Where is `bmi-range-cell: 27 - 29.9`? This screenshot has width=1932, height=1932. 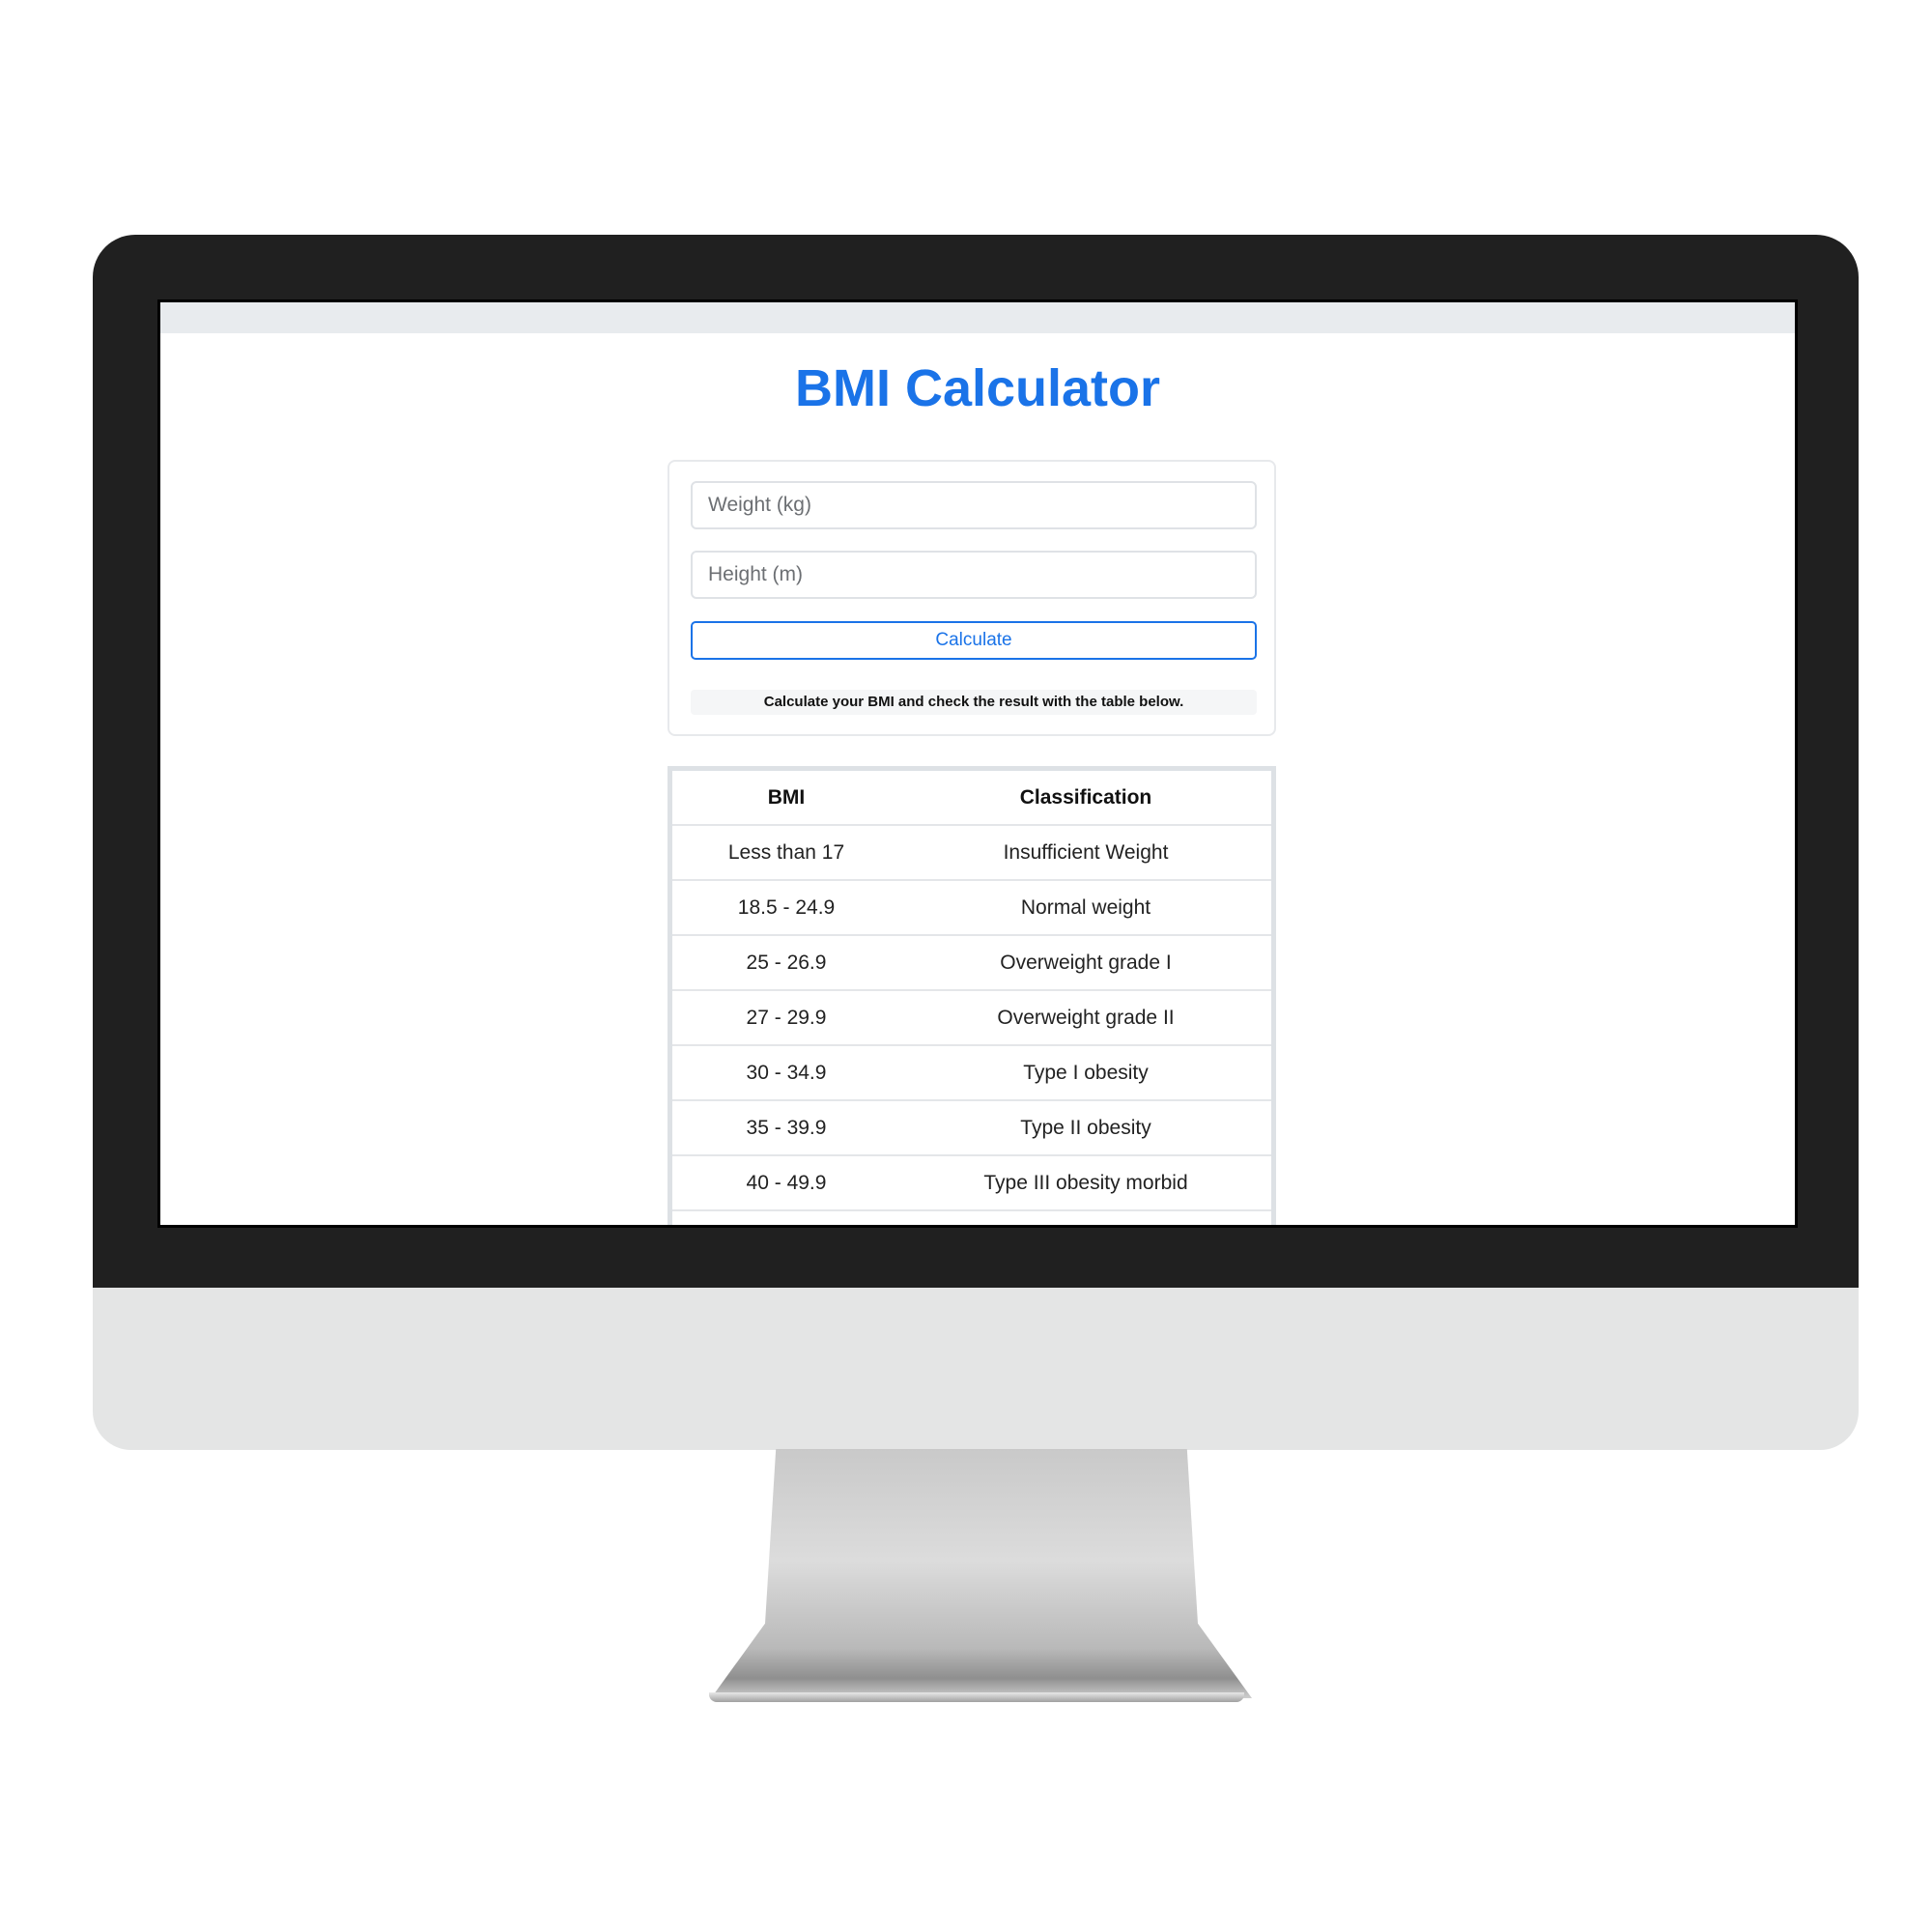
bmi-range-cell: 27 - 29.9 is located at coordinates (786, 1018).